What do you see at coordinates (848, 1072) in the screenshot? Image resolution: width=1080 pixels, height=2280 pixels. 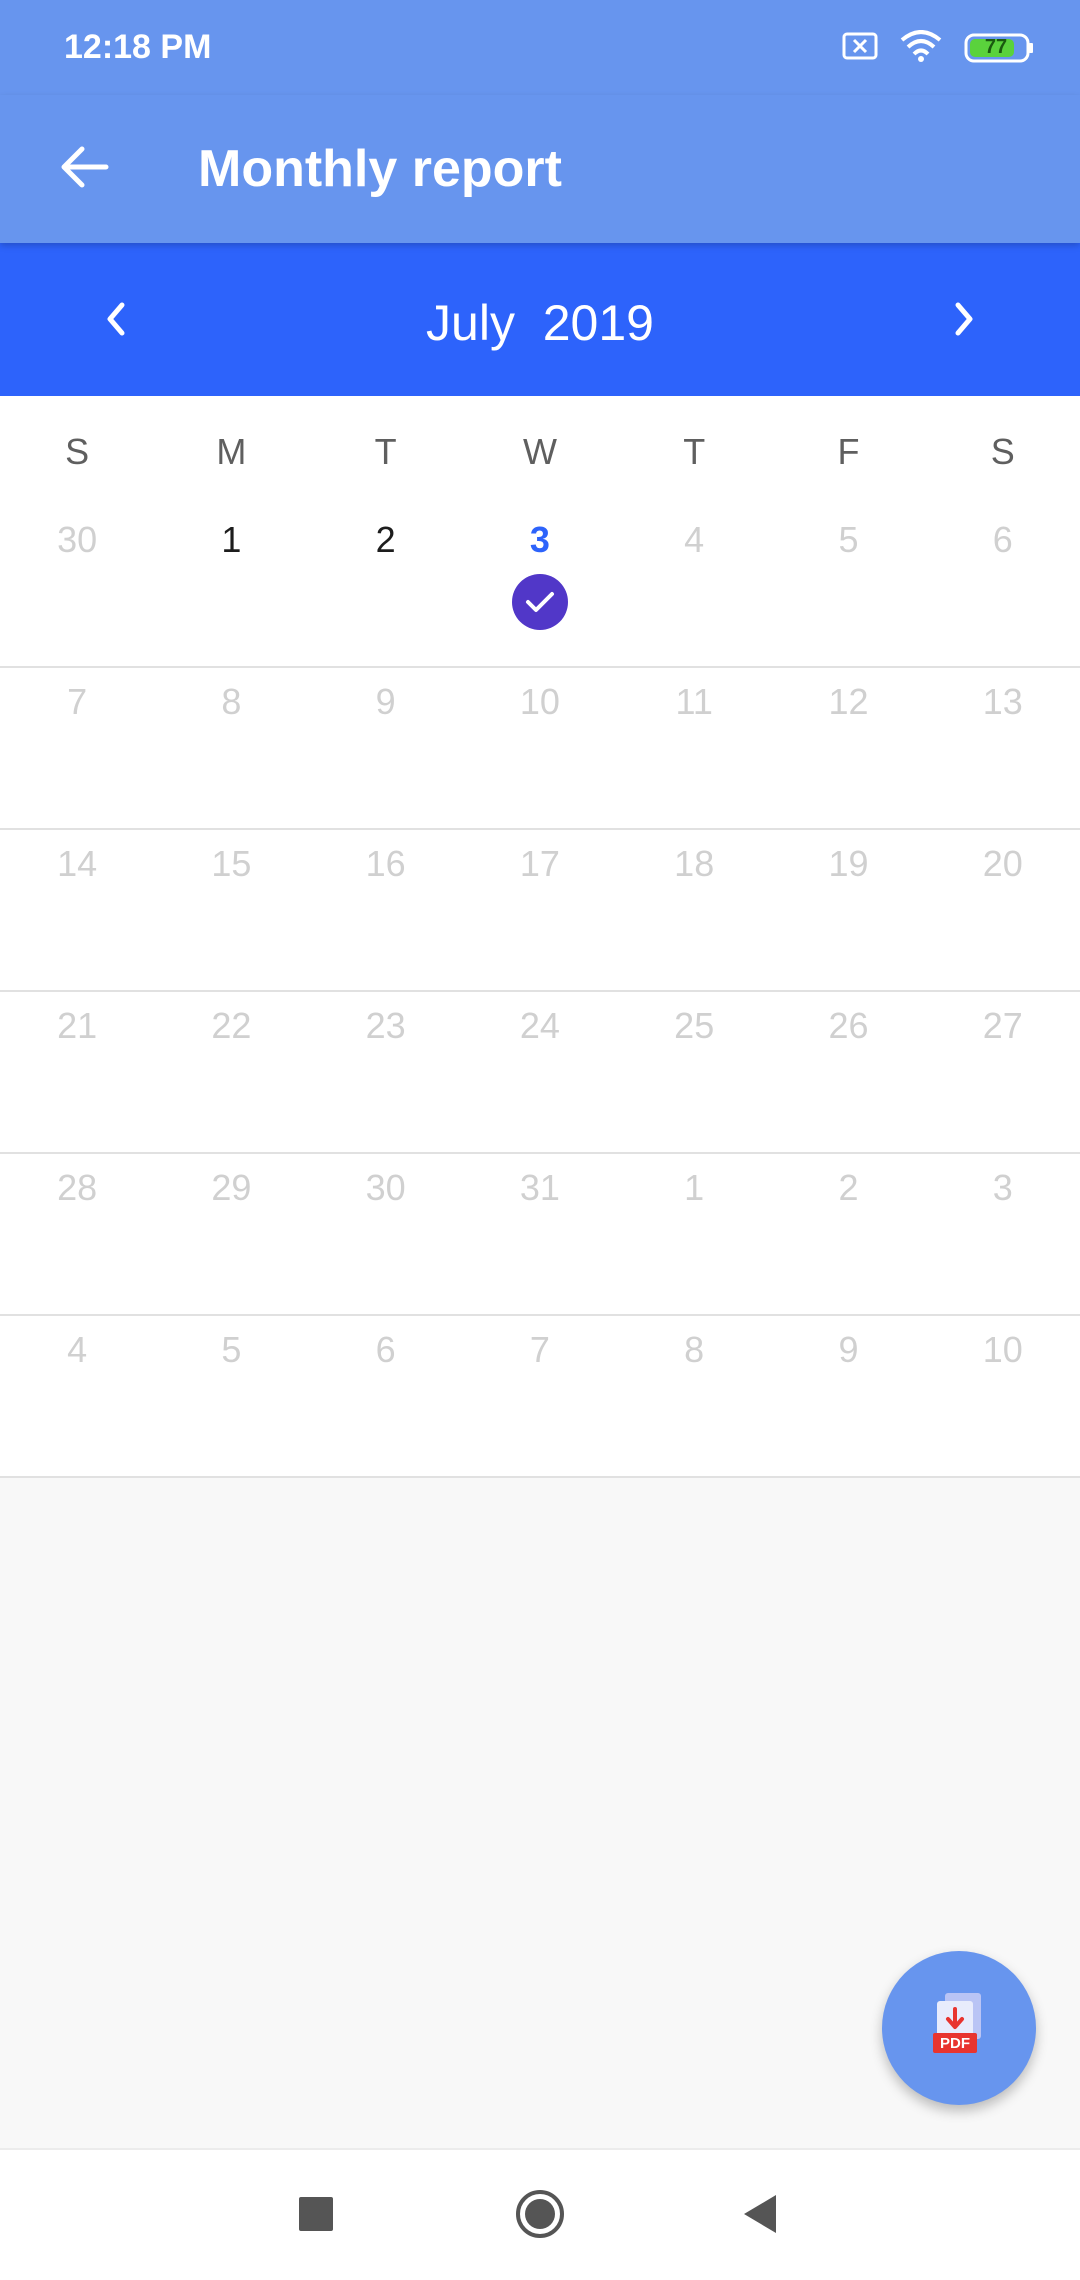 I see `calendar-day: 26` at bounding box center [848, 1072].